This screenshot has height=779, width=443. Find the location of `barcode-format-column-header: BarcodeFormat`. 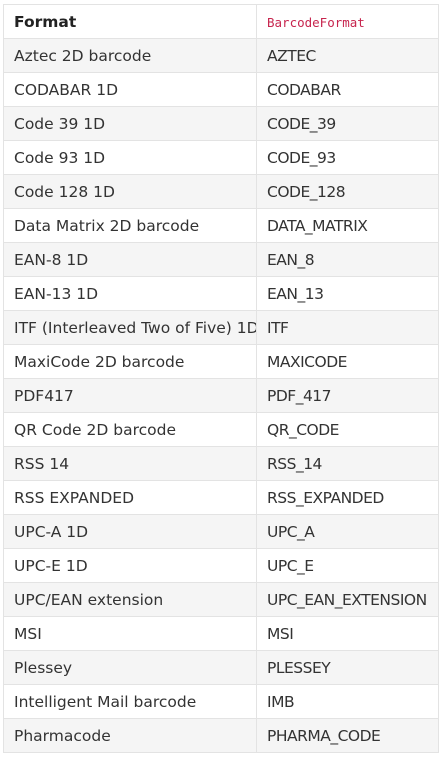

barcode-format-column-header: BarcodeFormat is located at coordinates (347, 21).